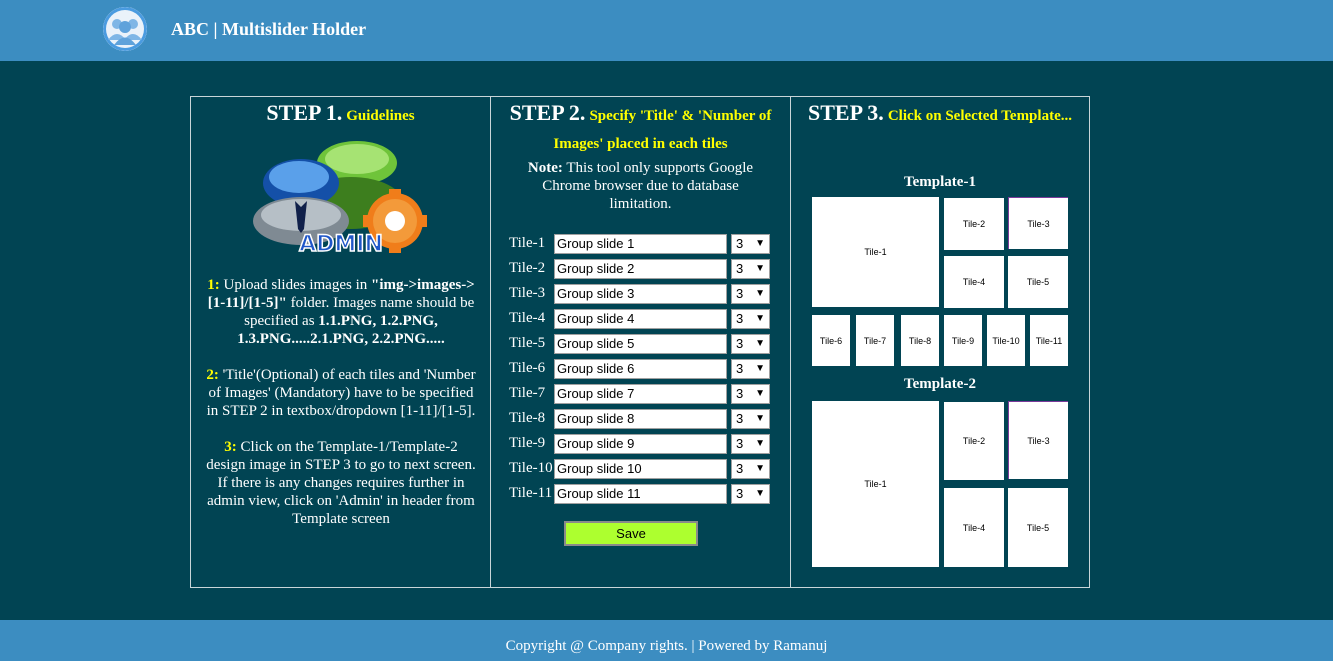 This screenshot has height=661, width=1333. I want to click on tile-label: Tile-9, so click(527, 443).